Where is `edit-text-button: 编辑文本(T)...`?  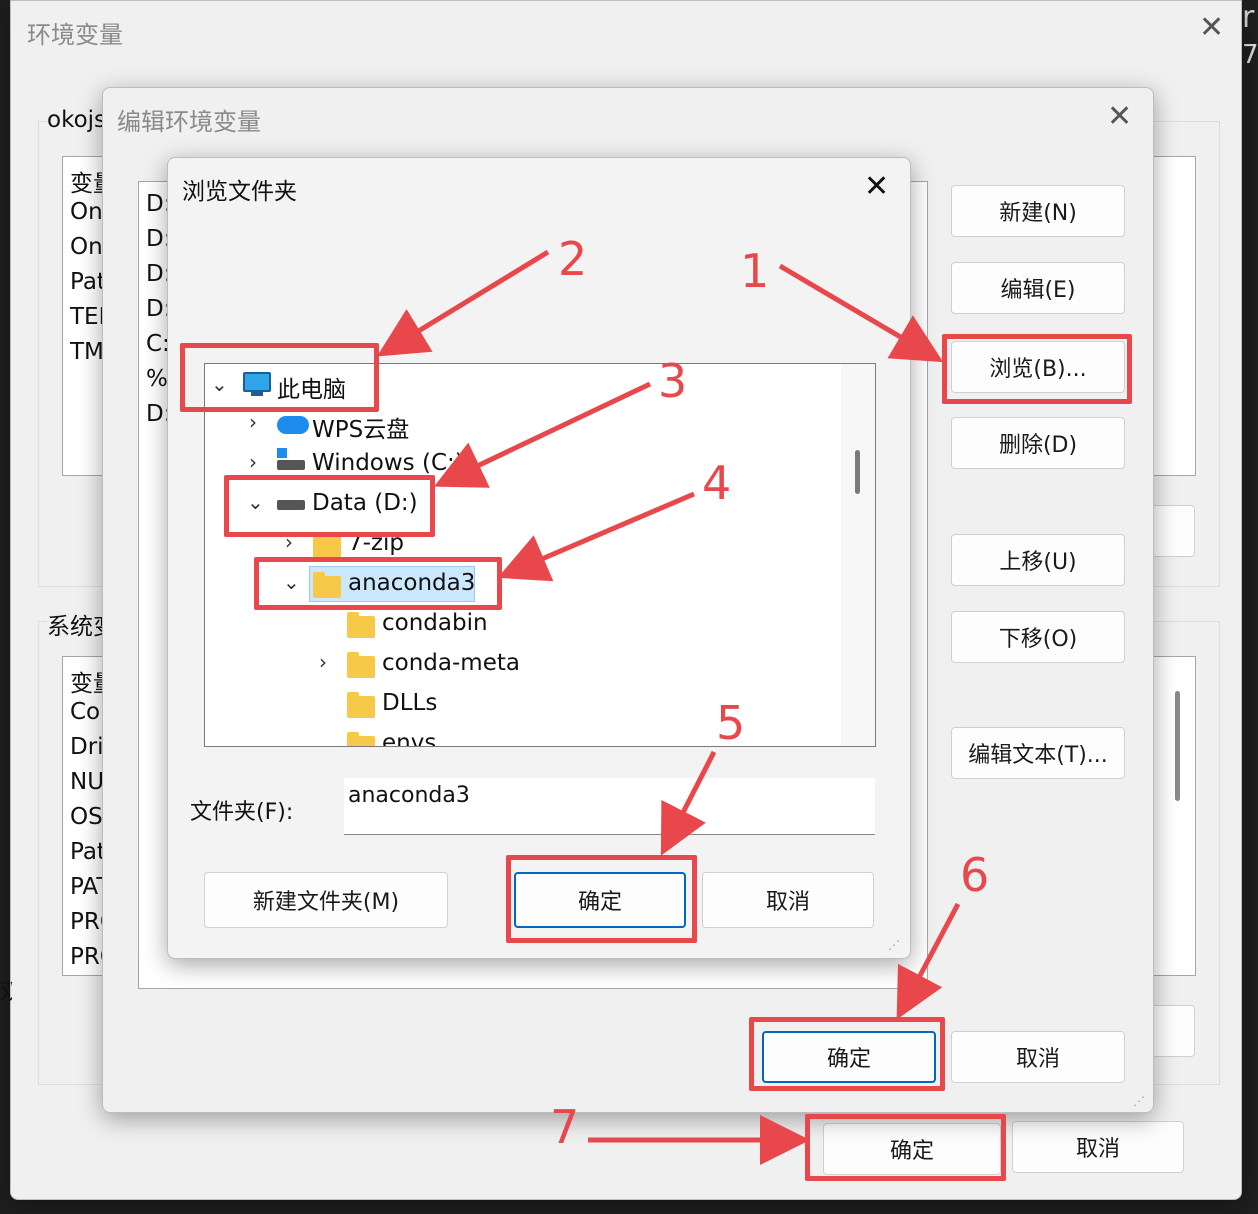
edit-text-button: 编辑文本(T)... is located at coordinates (1038, 753).